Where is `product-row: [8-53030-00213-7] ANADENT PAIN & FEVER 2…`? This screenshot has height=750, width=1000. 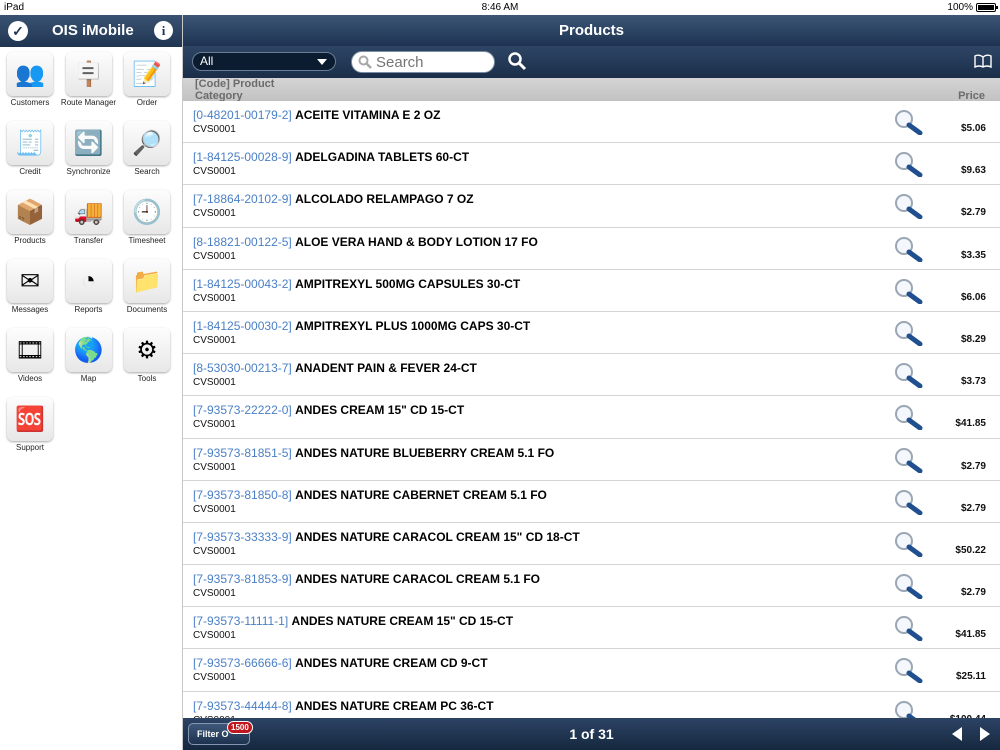
product-row: [8-53030-00213-7] ANADENT PAIN & FEVER 2… is located at coordinates (591, 375).